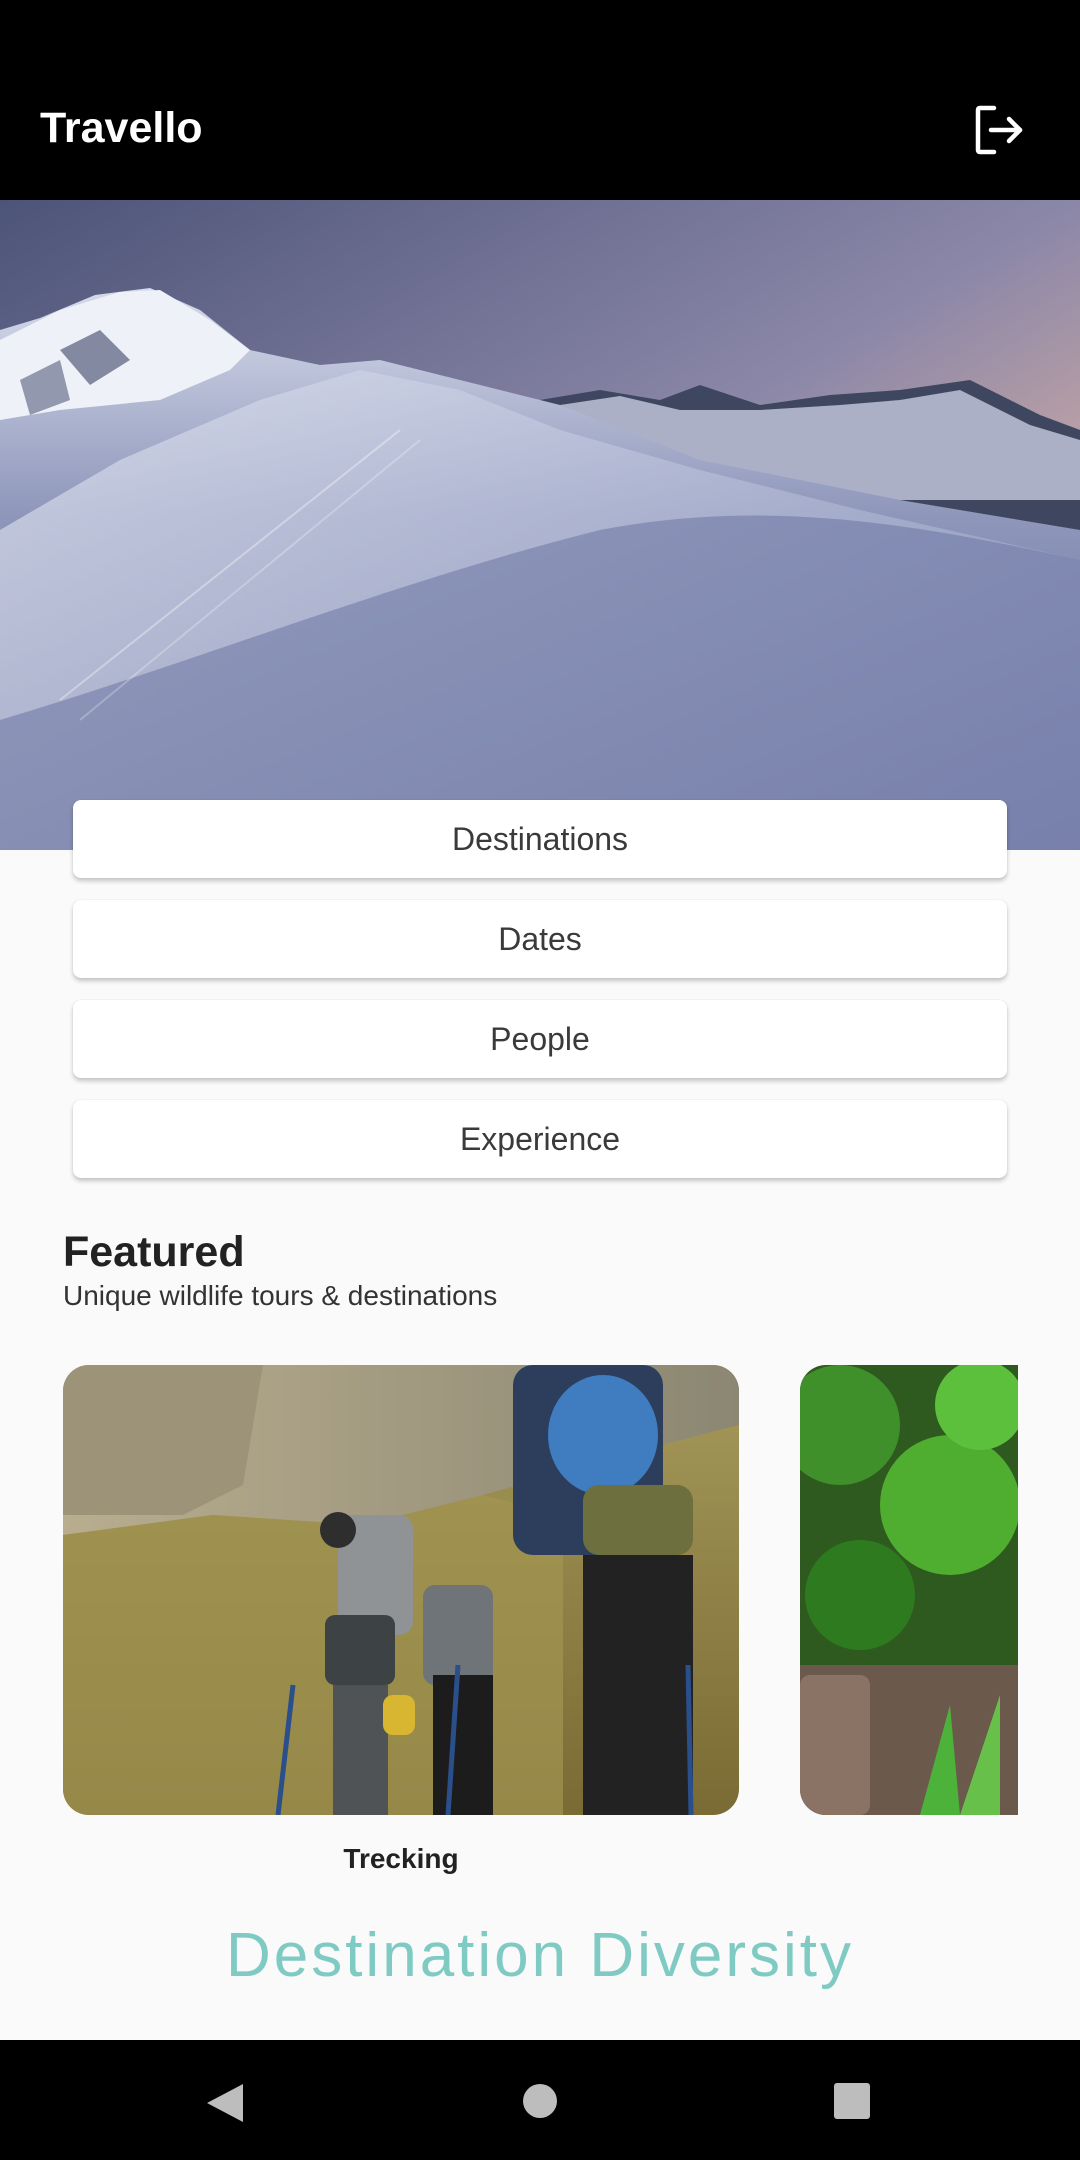 This screenshot has height=2160, width=1080. I want to click on recents-square-icon, so click(852, 2103).